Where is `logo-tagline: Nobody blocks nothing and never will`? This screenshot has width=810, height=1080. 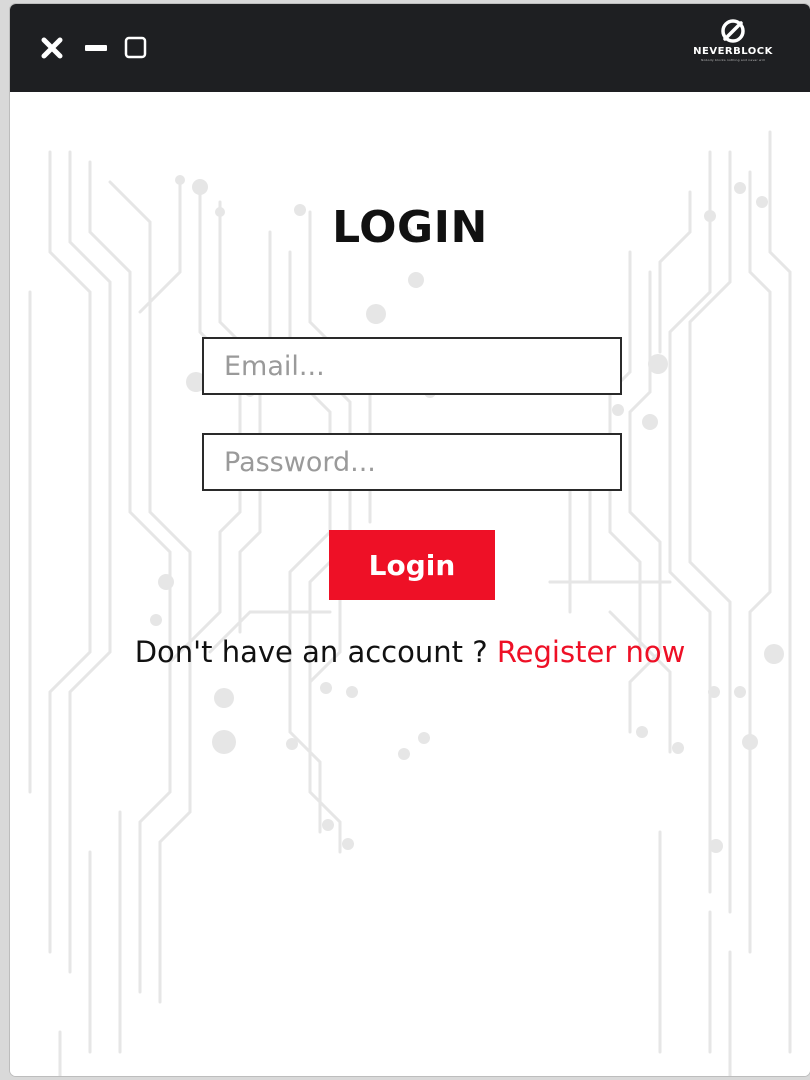
logo-tagline: Nobody blocks nothing and never will is located at coordinates (733, 60).